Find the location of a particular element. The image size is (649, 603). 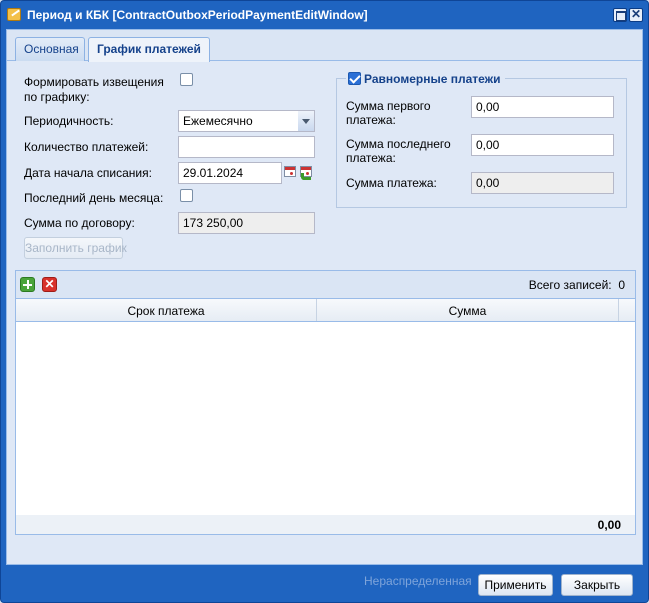

periodicity-label: Периодичность: is located at coordinates (69, 121).